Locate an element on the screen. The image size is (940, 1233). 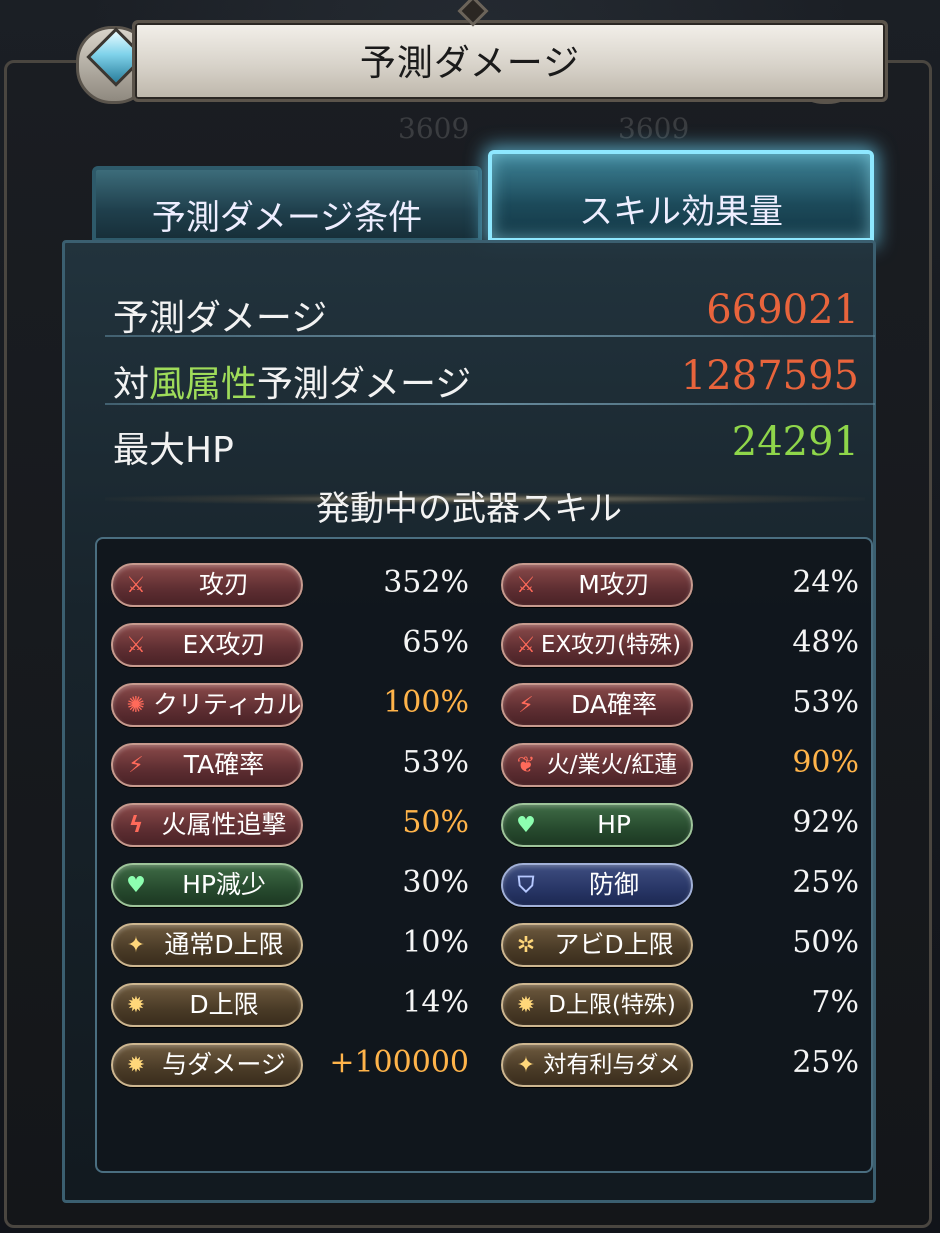
skill-value: 65% is located at coordinates (435, 642).